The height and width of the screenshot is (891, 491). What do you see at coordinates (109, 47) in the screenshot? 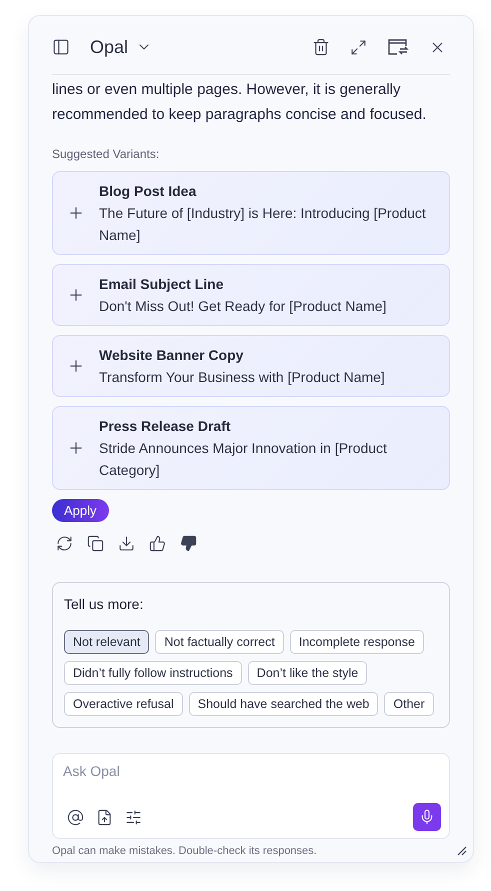
I see `assistant-title: Opal` at bounding box center [109, 47].